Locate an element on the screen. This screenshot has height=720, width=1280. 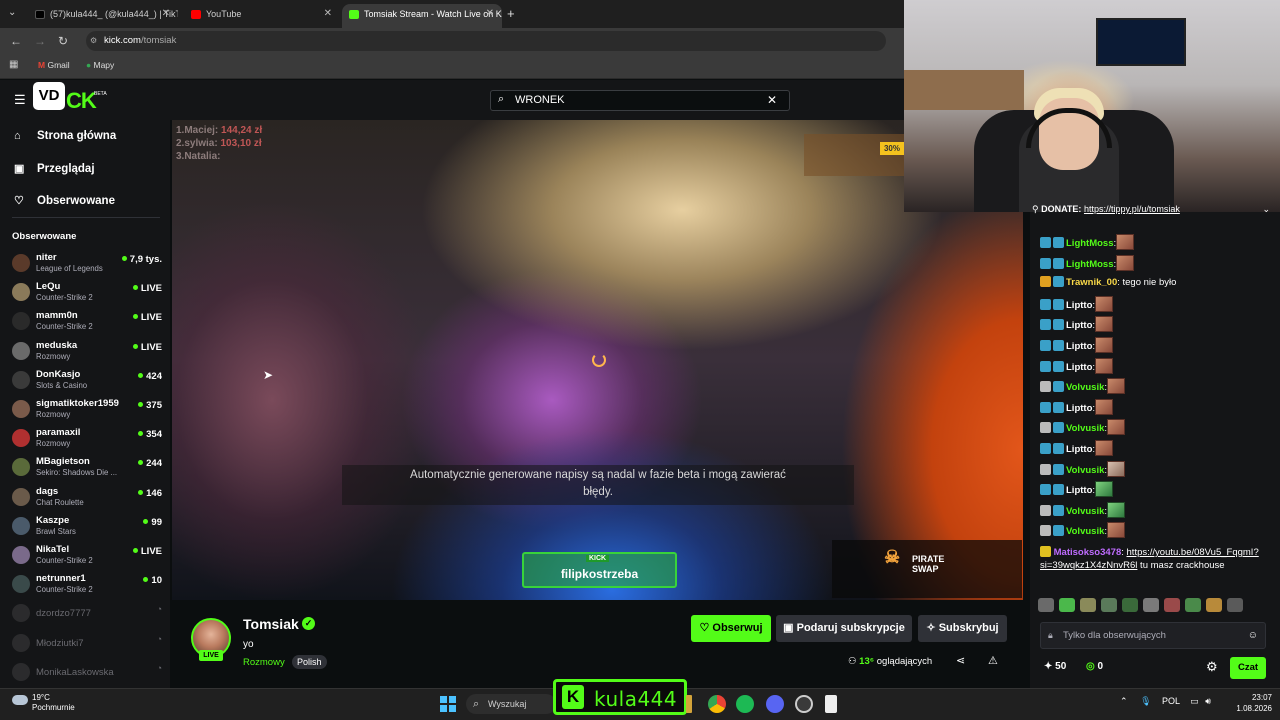
taskbar-search: ⌕ Wyszukaj is located at coordinates (511, 704).